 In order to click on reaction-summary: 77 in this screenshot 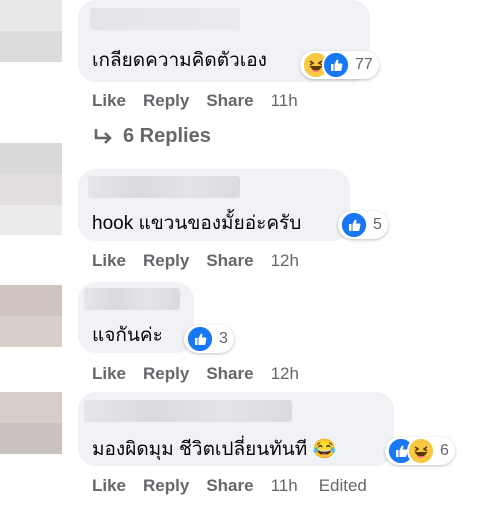, I will do `click(339, 65)`.